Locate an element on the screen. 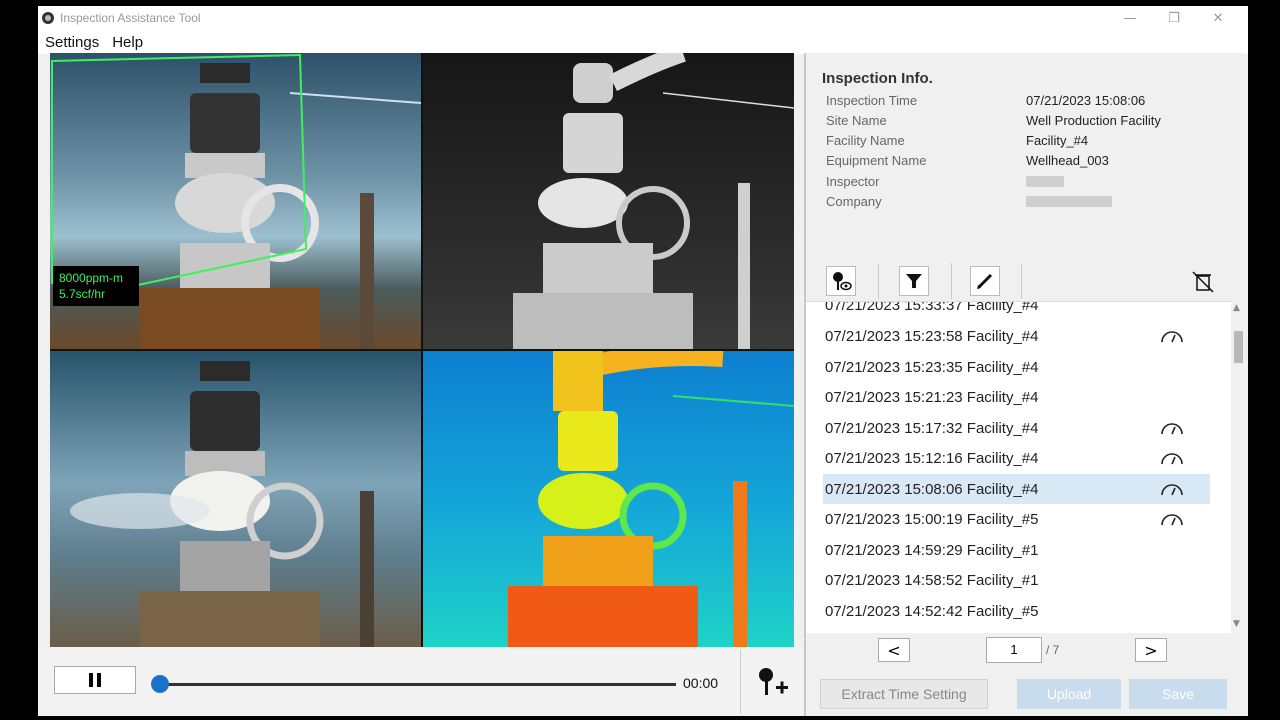  list-item-text: 07/21/2023 15:12:16 Facility_#4 is located at coordinates (932, 458).